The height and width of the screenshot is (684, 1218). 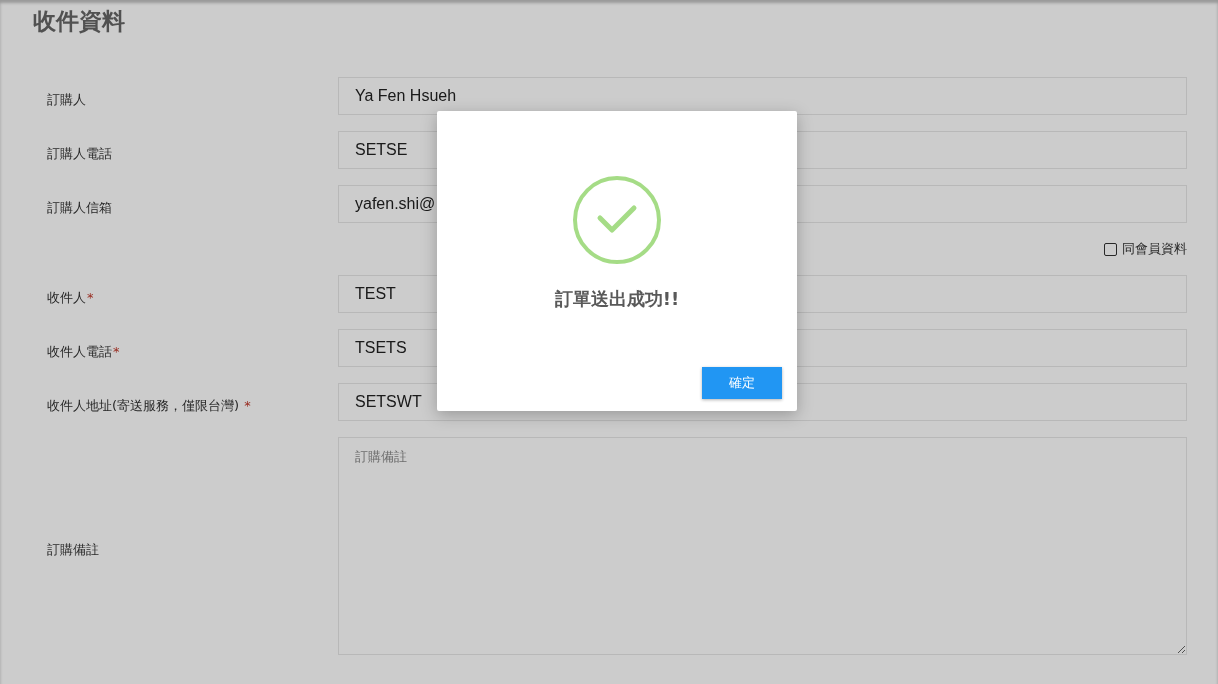 What do you see at coordinates (67, 100) in the screenshot?
I see `field-label: 訂購人` at bounding box center [67, 100].